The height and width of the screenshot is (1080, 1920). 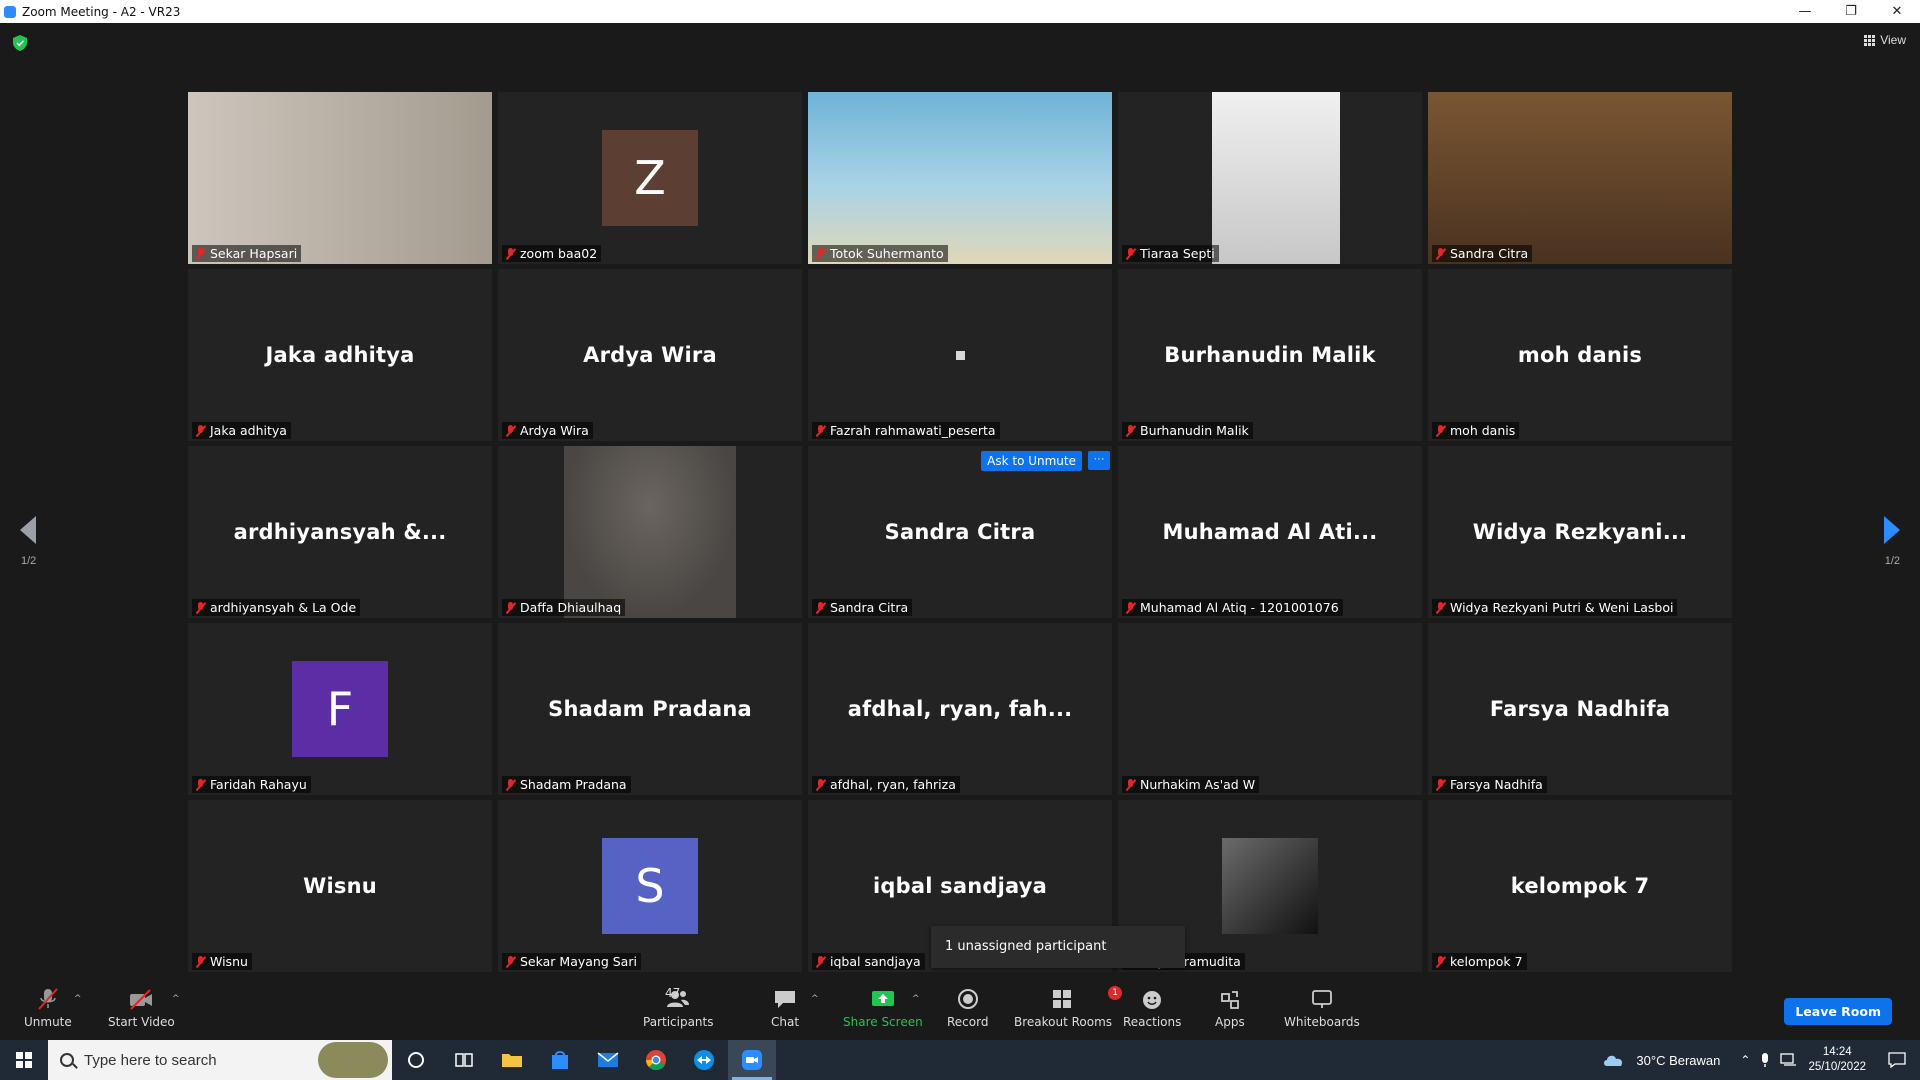 I want to click on participant-name-label: afdhal, ryan, fahriza, so click(x=886, y=784).